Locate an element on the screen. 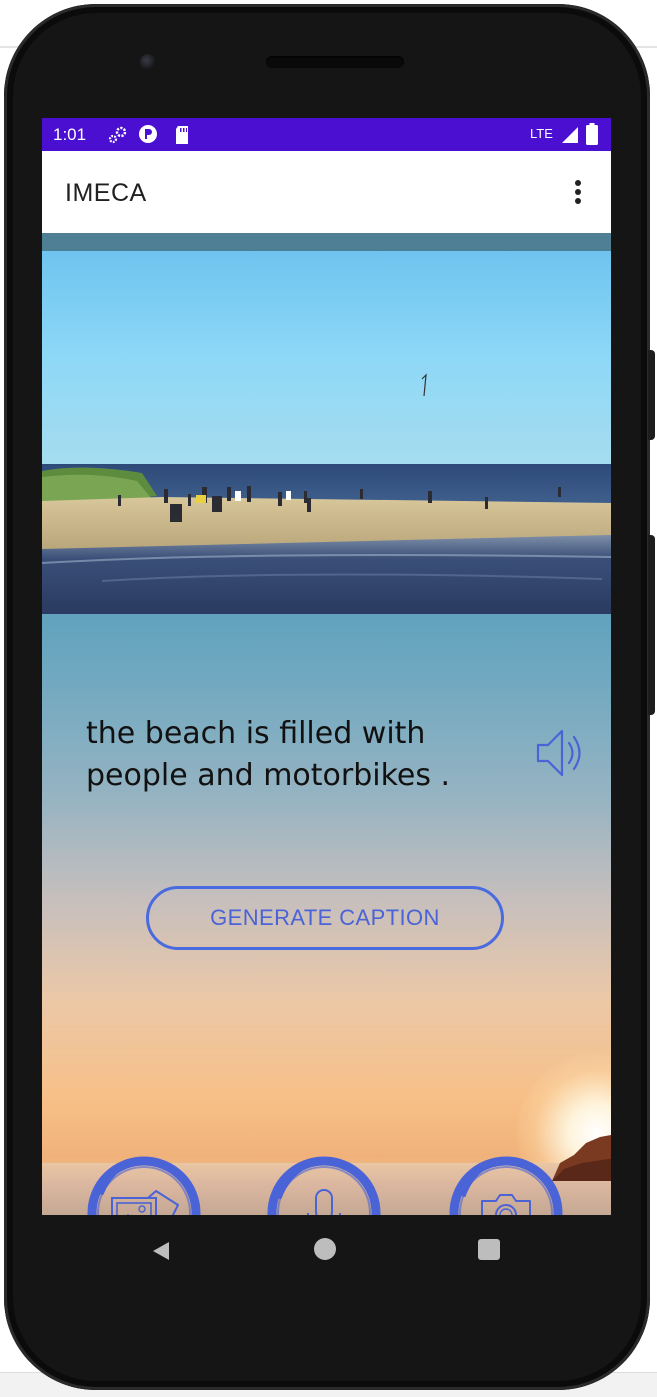 The height and width of the screenshot is (1397, 657). system-nav-bar is located at coordinates (326, 1250).